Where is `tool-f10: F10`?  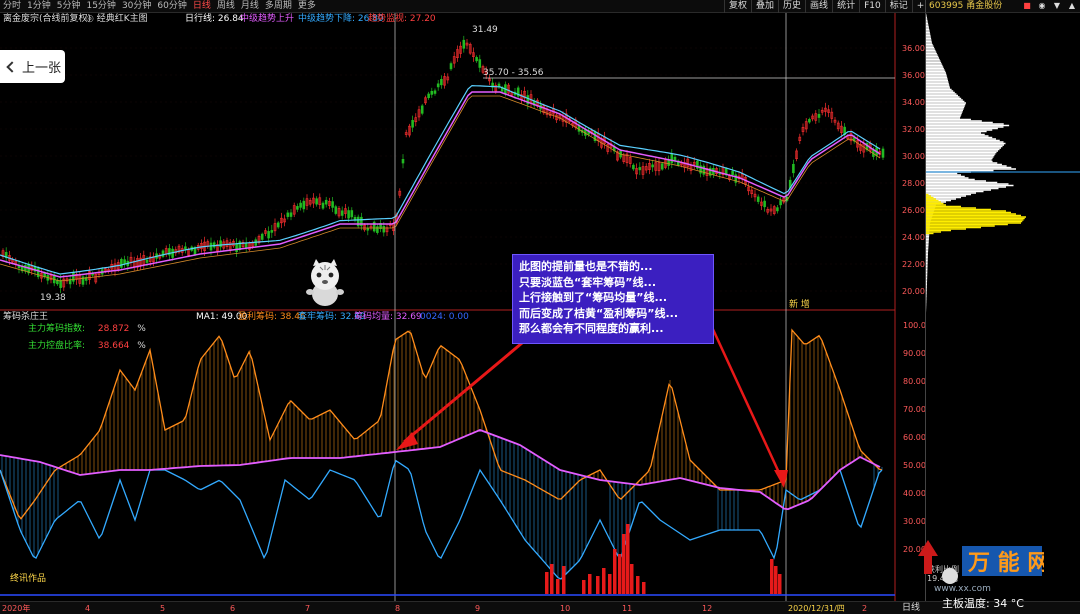 tool-f10: F10 is located at coordinates (872, 6).